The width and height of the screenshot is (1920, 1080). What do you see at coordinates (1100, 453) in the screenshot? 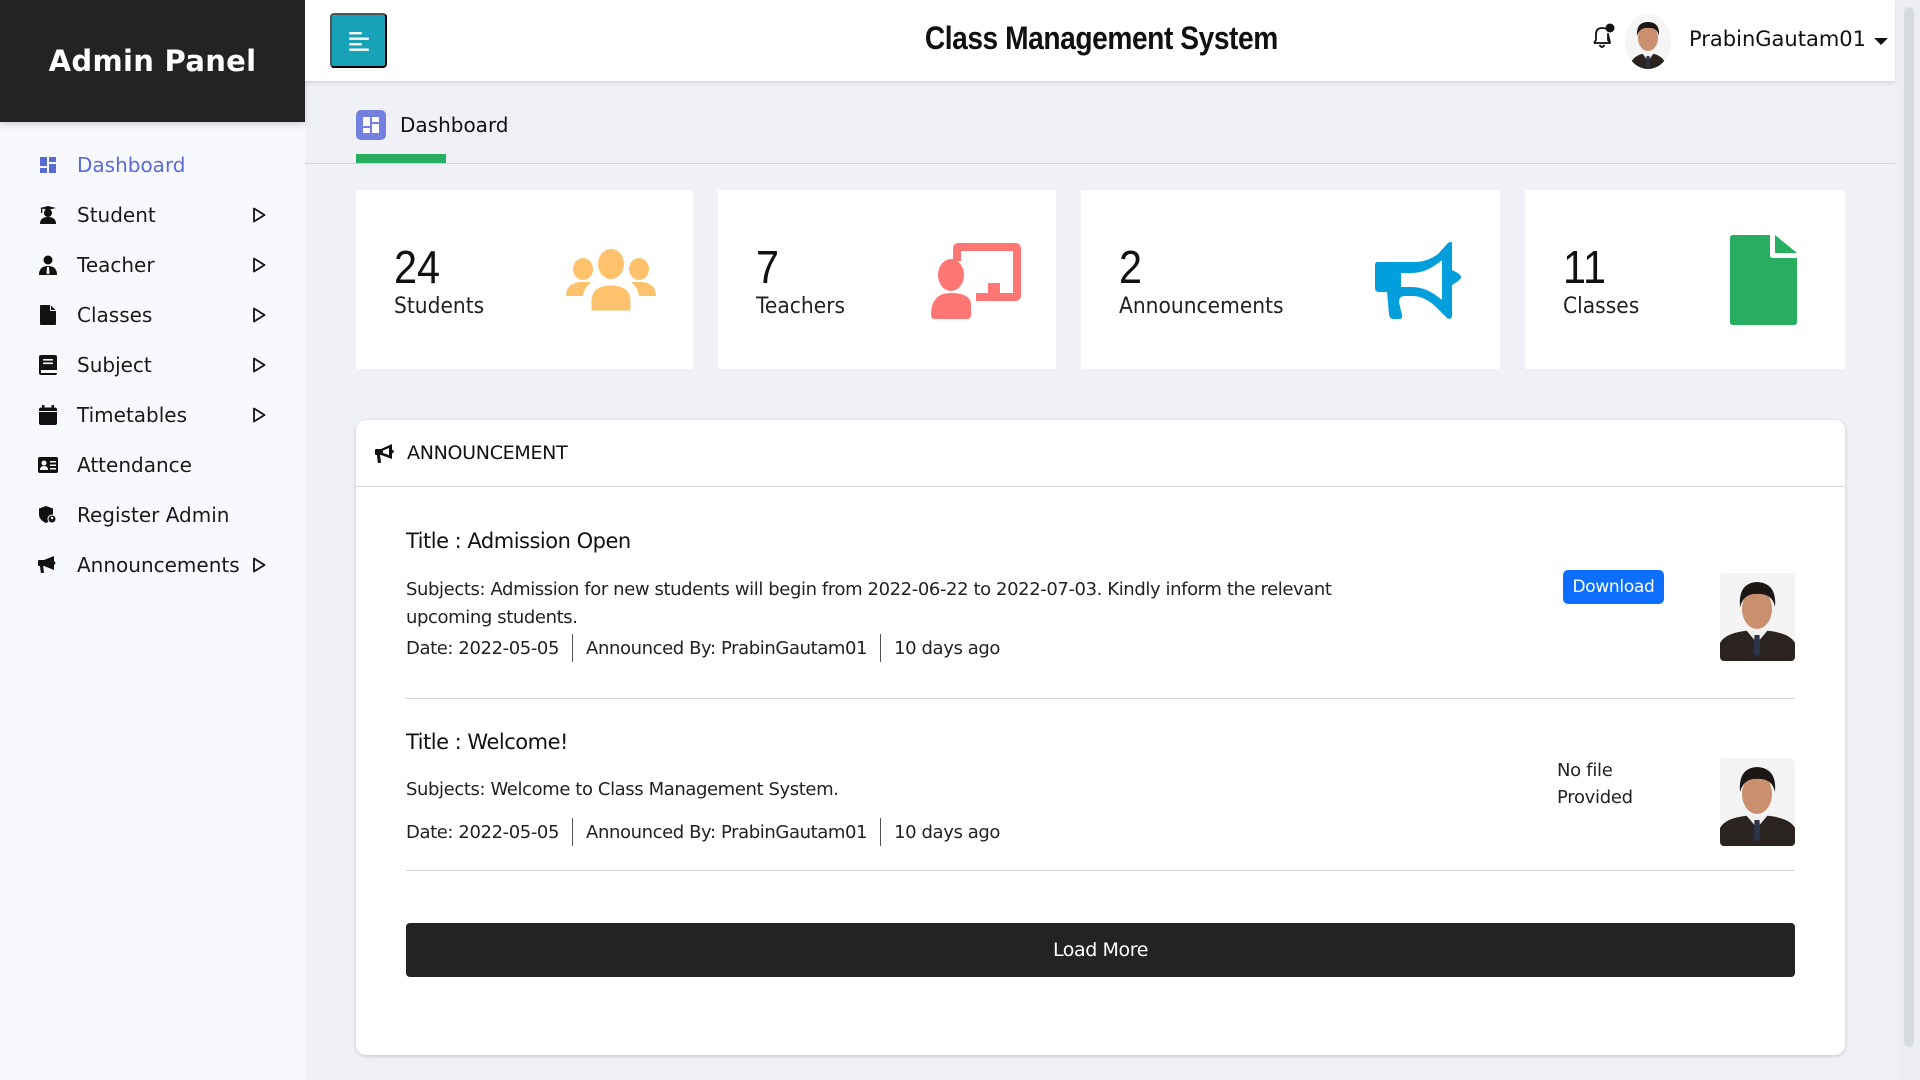
I see `announcement-panel-header: ANNOUNCEMENT` at bounding box center [1100, 453].